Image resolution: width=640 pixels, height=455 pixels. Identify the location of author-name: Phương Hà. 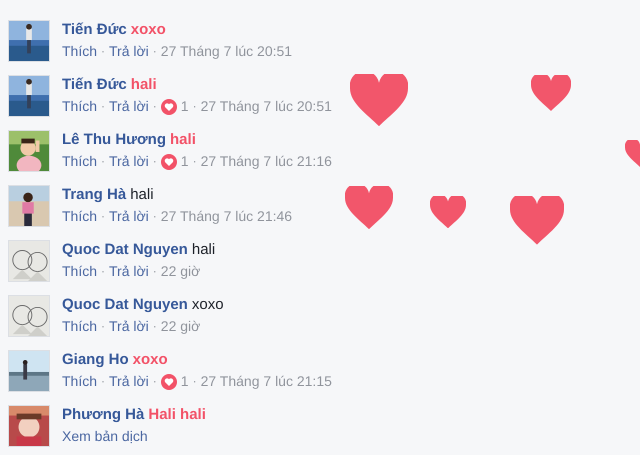
(103, 414).